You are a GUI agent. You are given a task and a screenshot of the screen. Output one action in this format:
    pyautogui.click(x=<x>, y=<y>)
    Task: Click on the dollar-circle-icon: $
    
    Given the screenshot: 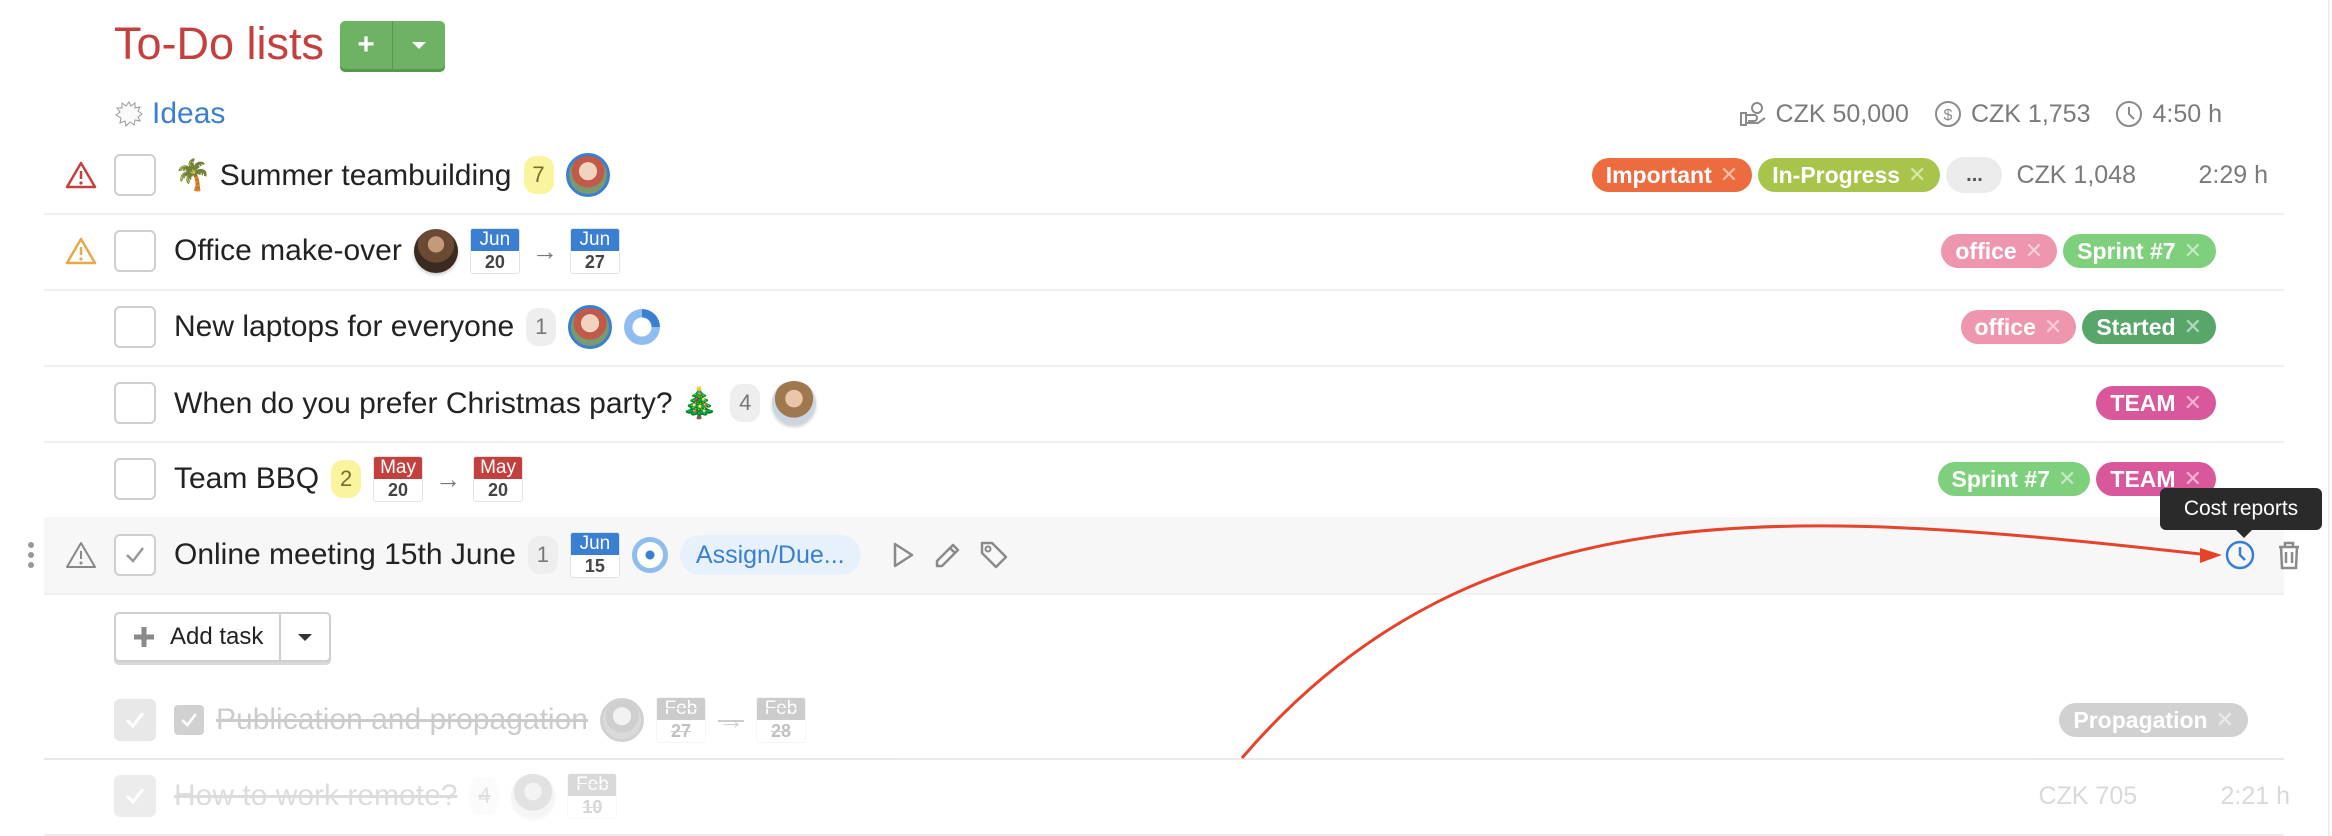 What is the action you would take?
    pyautogui.click(x=1947, y=114)
    